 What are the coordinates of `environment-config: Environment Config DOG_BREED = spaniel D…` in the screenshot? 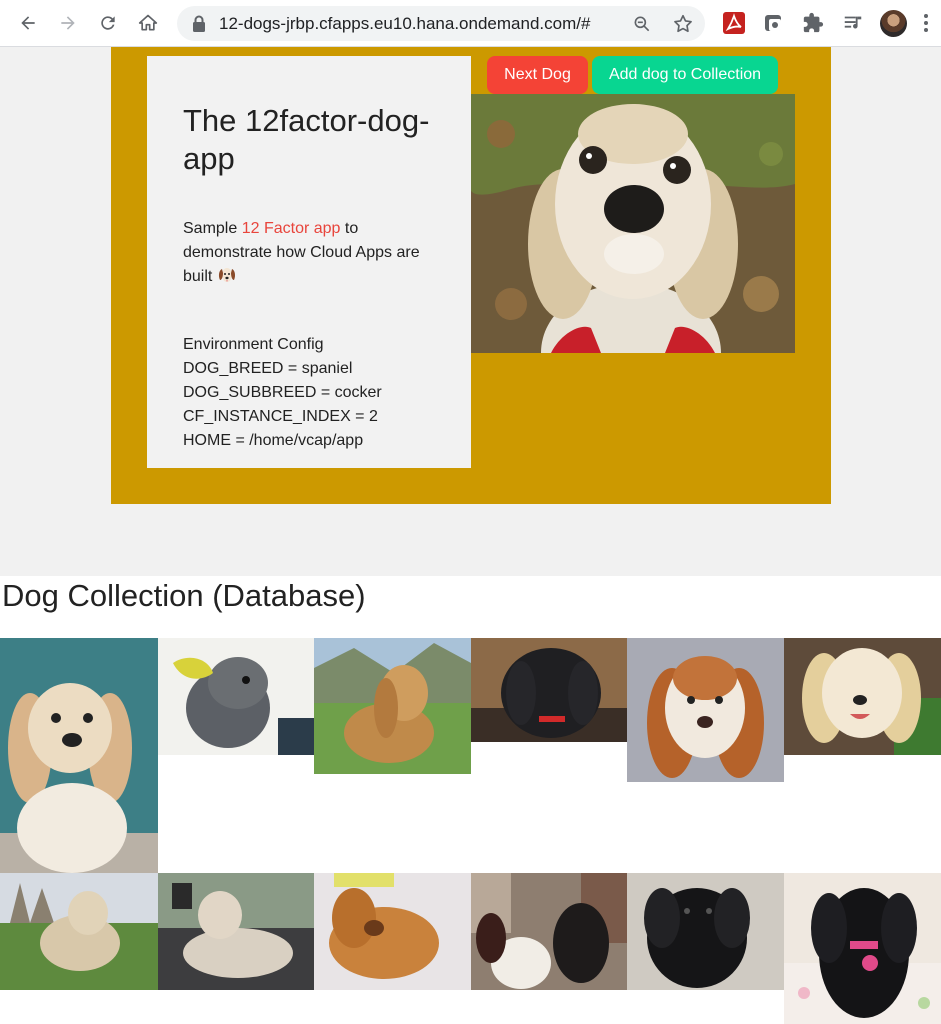 It's located at (309, 393).